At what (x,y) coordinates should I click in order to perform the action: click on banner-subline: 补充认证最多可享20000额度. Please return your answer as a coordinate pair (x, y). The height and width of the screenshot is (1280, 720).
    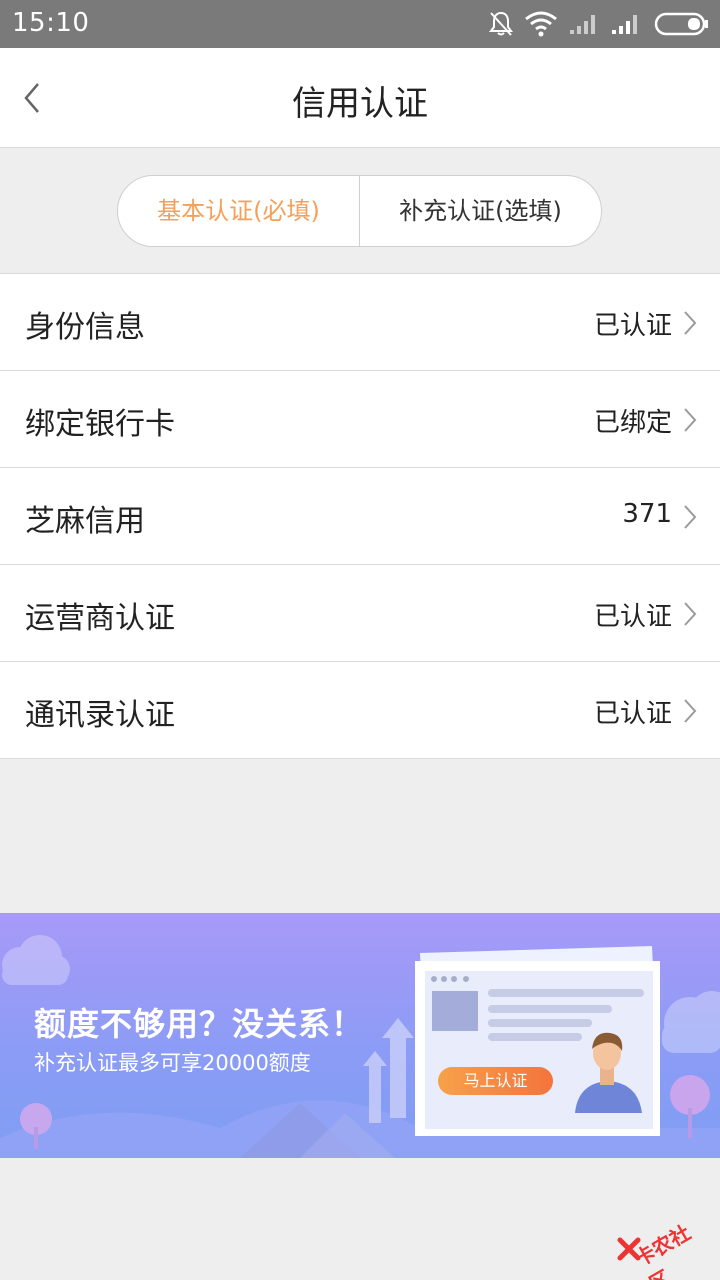
    Looking at the image, I should click on (172, 1063).